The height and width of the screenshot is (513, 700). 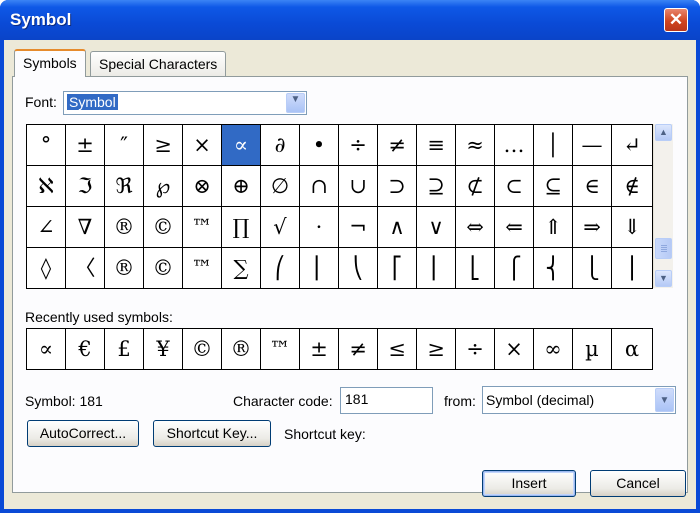 What do you see at coordinates (358, 145) in the screenshot?
I see `symbol-cell: ÷` at bounding box center [358, 145].